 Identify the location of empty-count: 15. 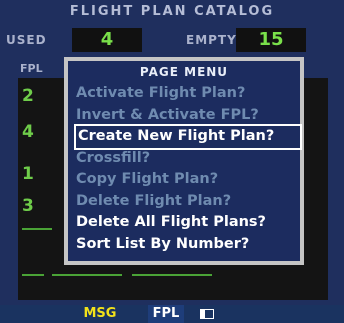
(271, 40).